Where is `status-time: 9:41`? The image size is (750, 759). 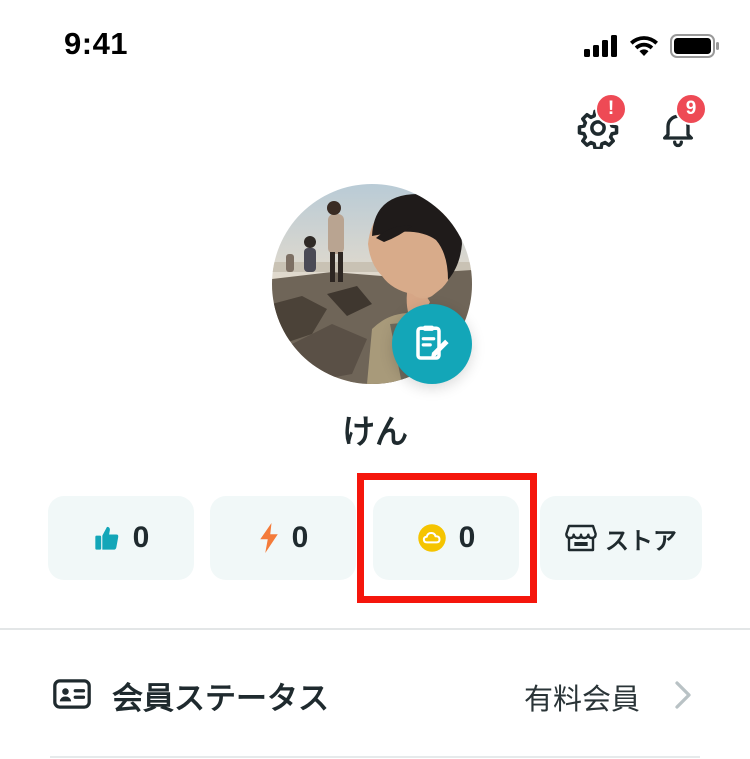 status-time: 9:41 is located at coordinates (96, 43).